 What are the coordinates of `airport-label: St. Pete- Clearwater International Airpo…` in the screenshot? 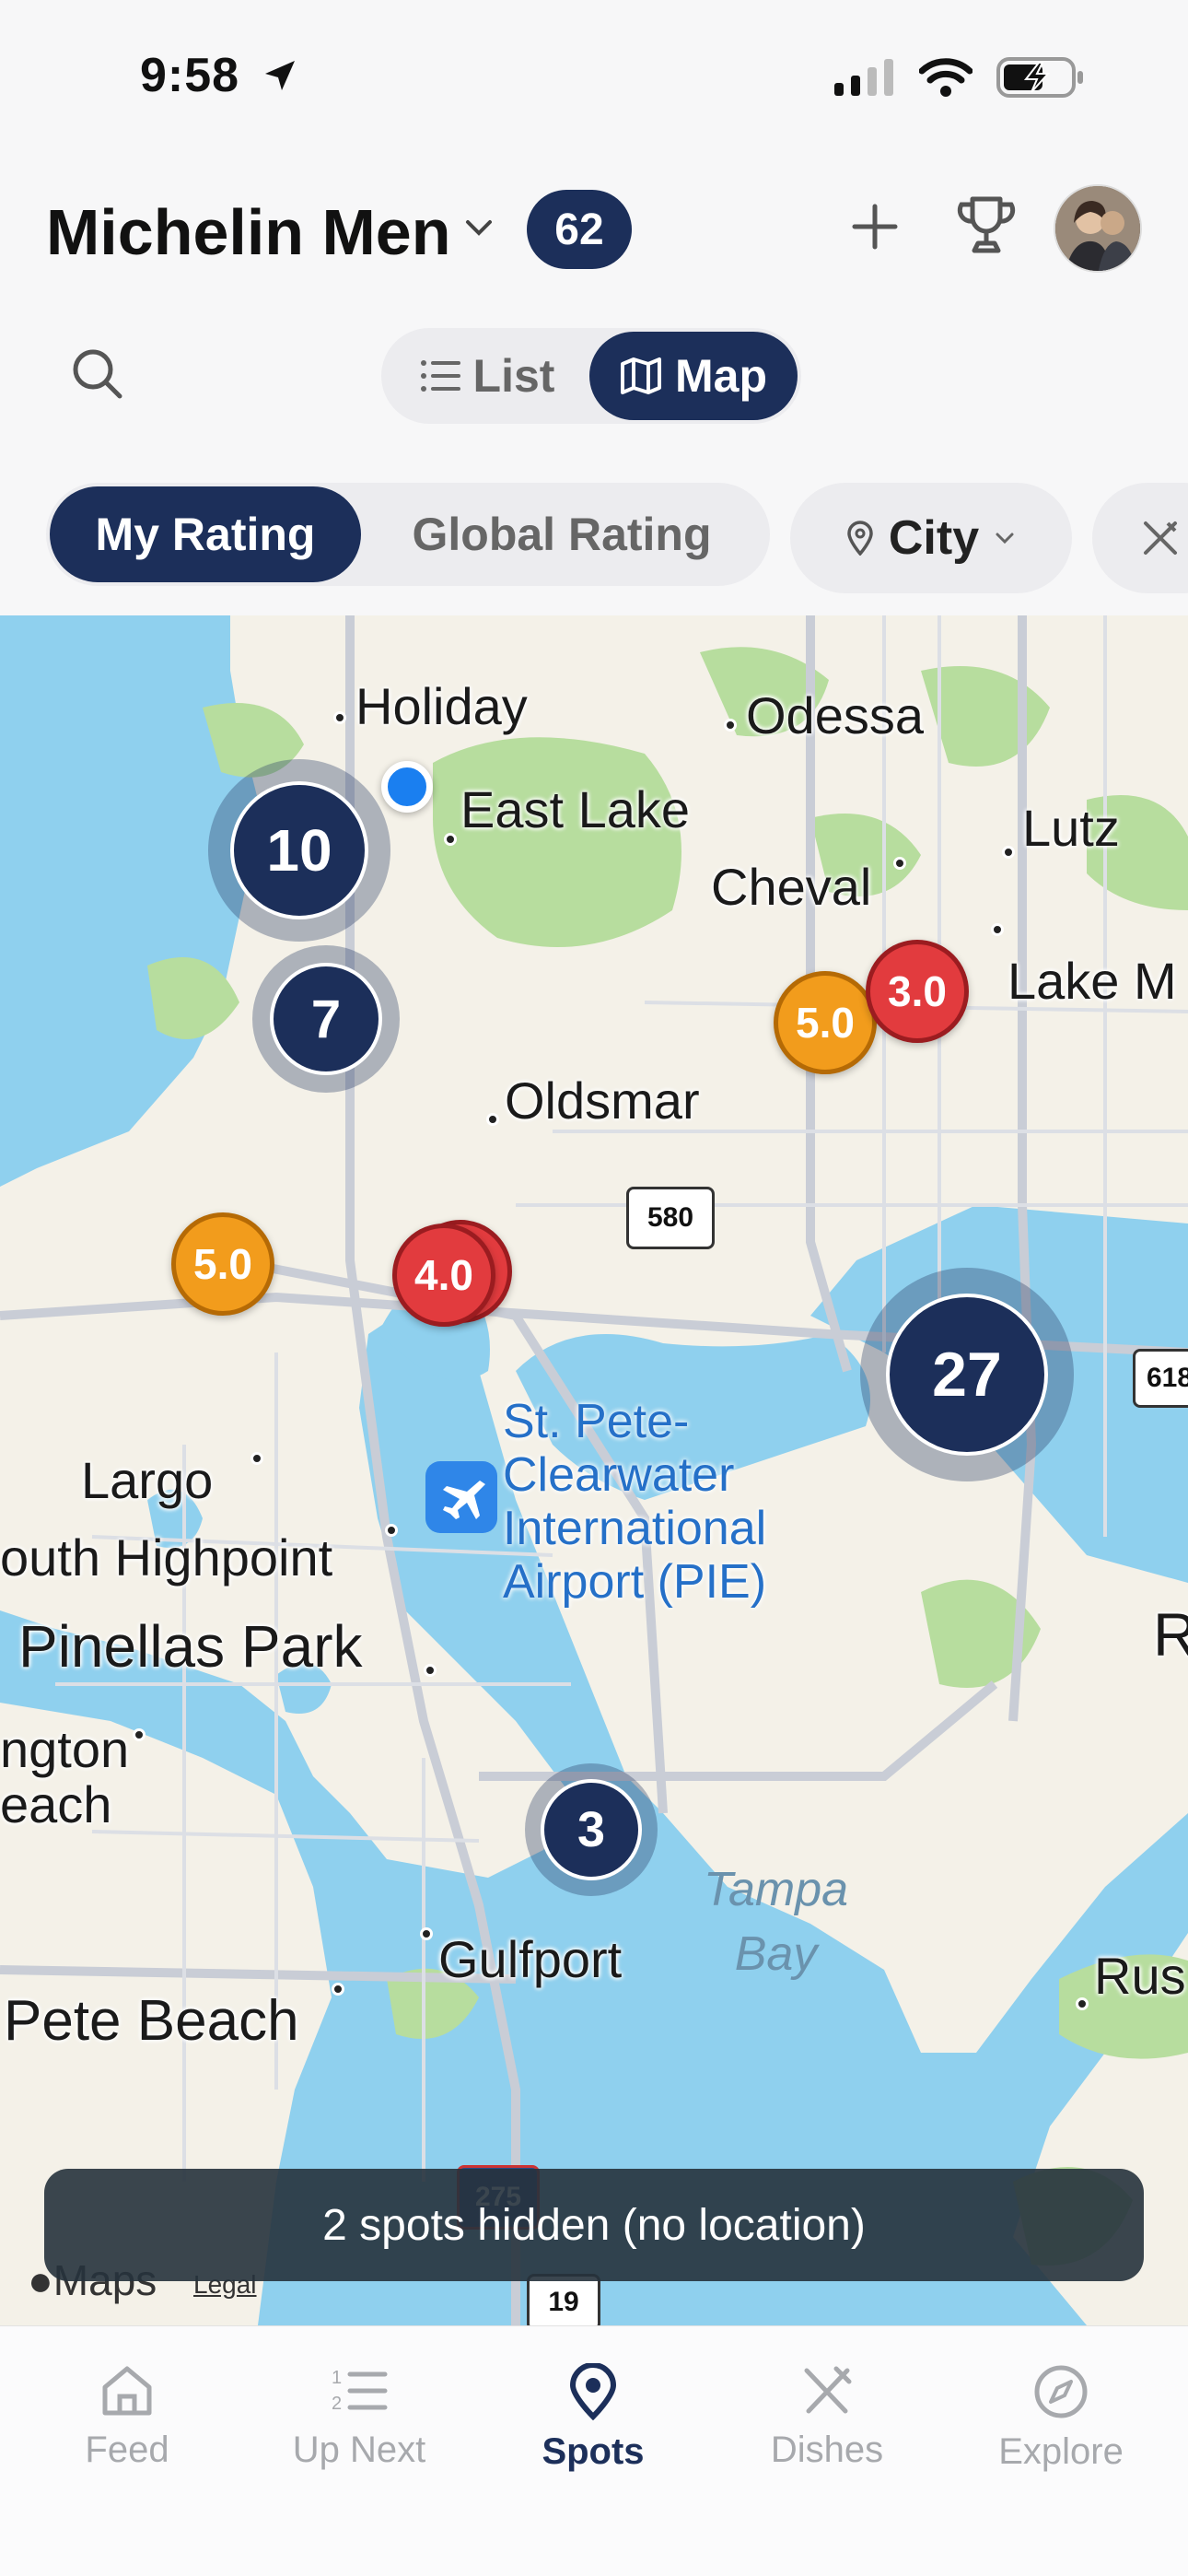 It's located at (634, 1502).